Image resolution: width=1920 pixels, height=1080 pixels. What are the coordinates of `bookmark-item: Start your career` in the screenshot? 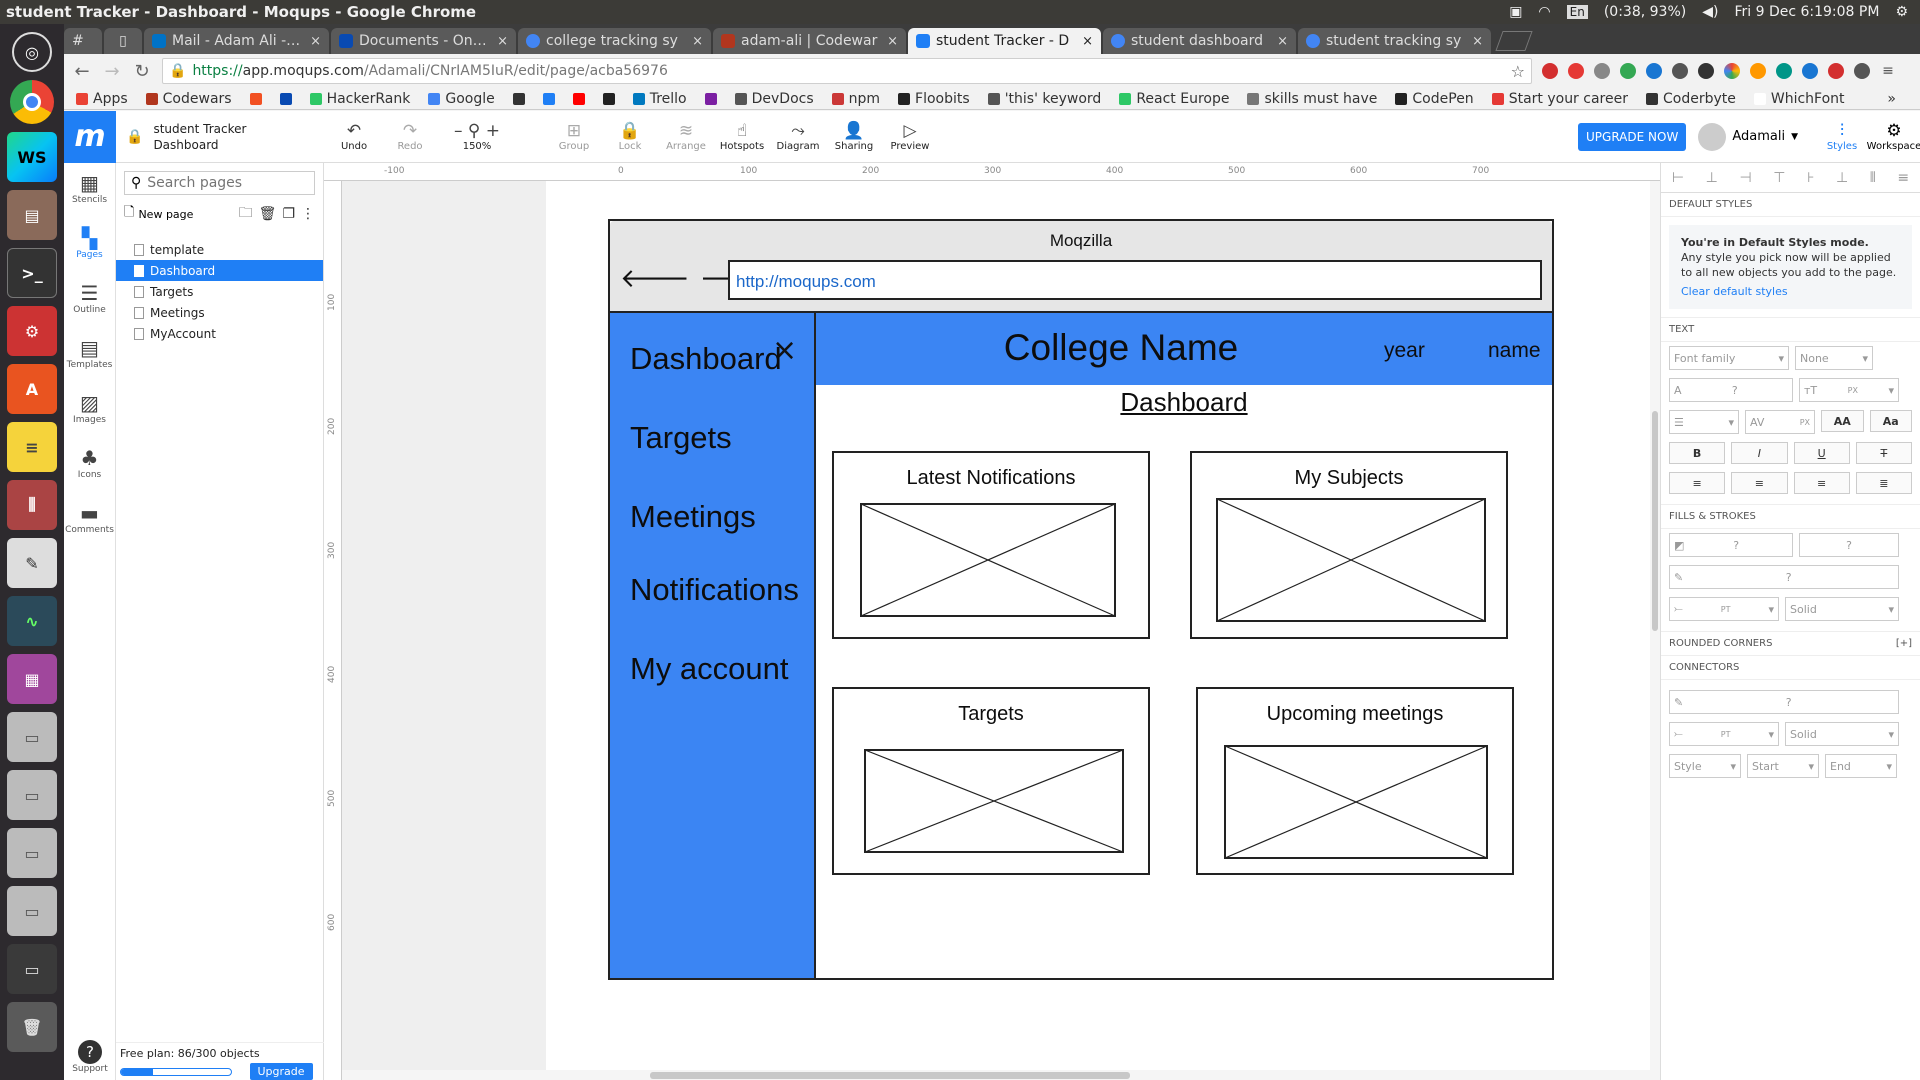 It's located at (1559, 99).